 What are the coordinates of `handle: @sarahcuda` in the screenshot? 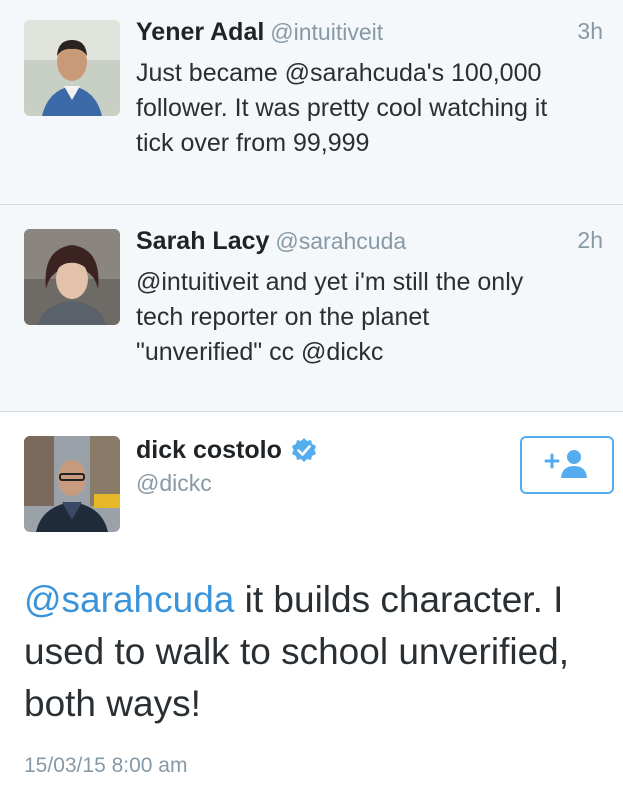 It's located at (340, 241).